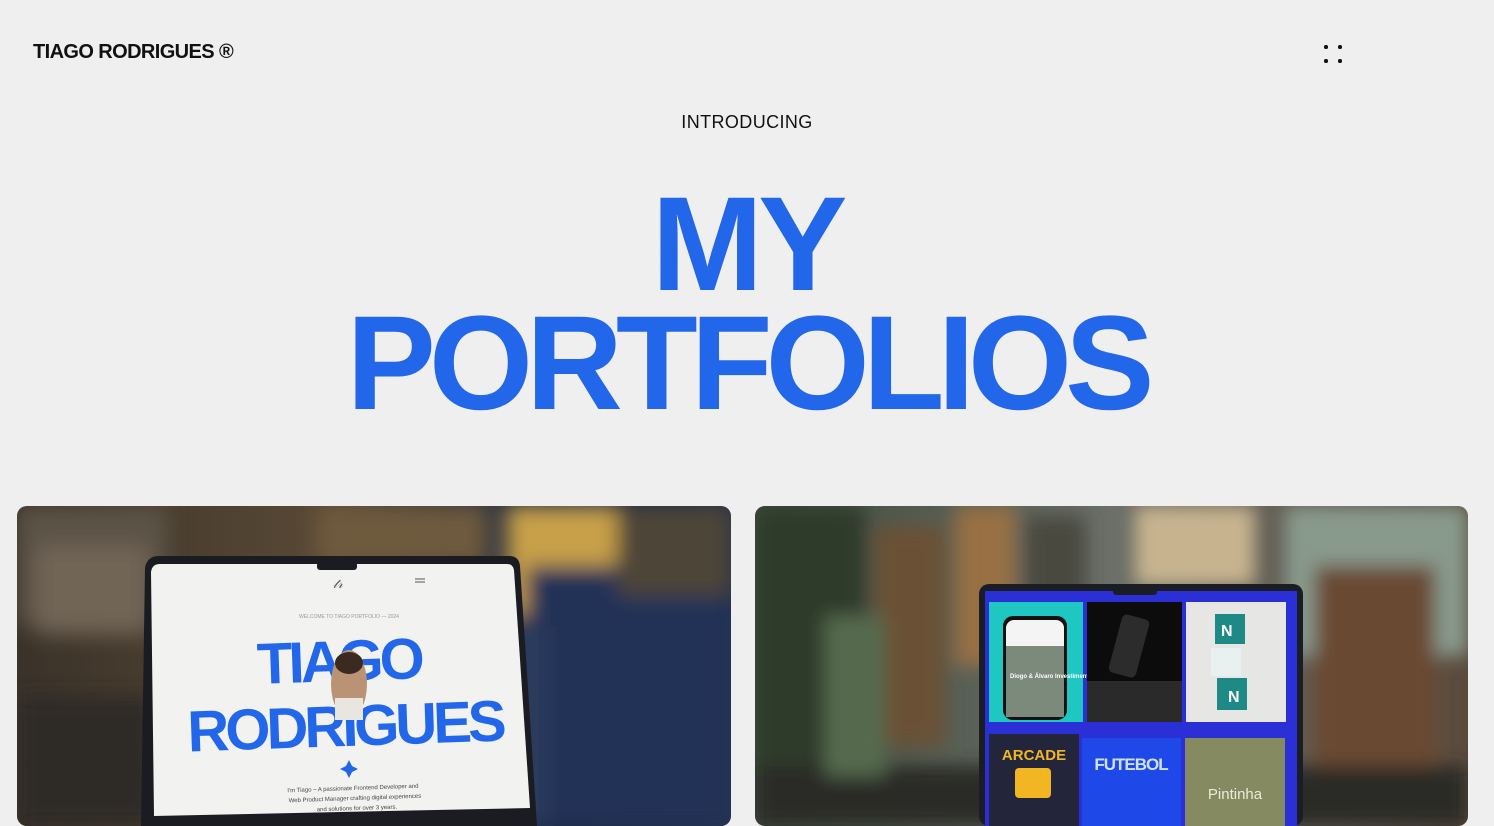 This screenshot has width=1494, height=826. What do you see at coordinates (1333, 55) in the screenshot?
I see `menu-button` at bounding box center [1333, 55].